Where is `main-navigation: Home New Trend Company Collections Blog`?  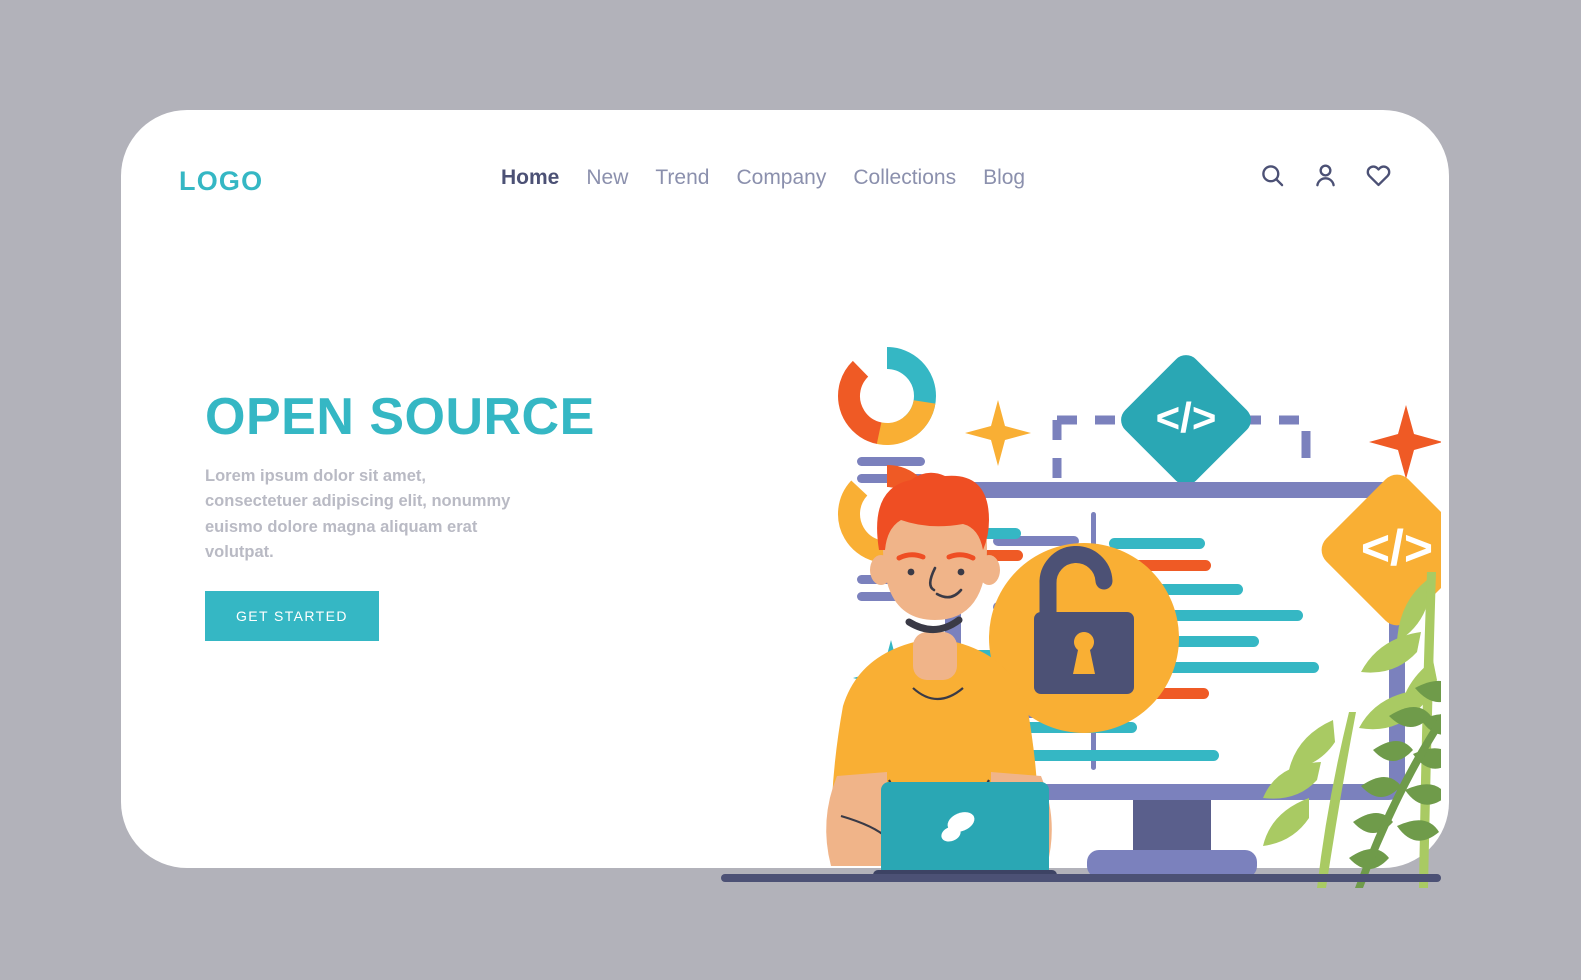
main-navigation: Home New Trend Company Collections Blog is located at coordinates (763, 178).